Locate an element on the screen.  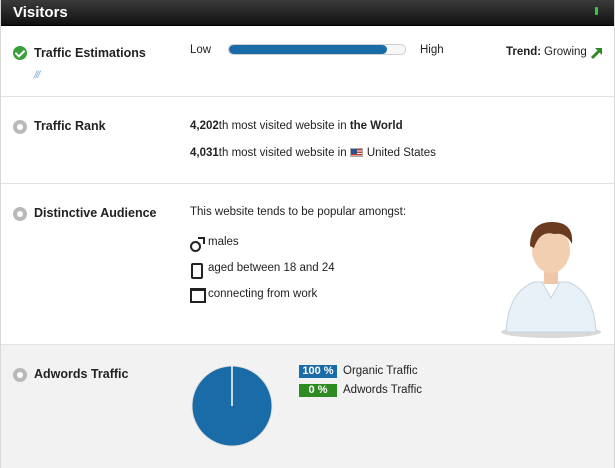
world-rank-value: 4,202 is located at coordinates (204, 126).